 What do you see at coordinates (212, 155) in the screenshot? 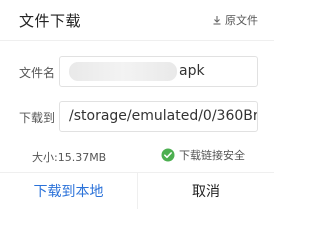
I see `safety-label: 下载链接安全` at bounding box center [212, 155].